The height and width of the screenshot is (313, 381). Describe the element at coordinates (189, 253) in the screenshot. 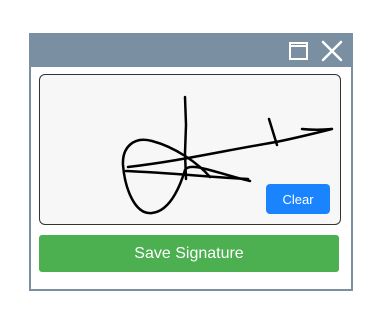

I see `save-signature-button: Save Signature` at that location.